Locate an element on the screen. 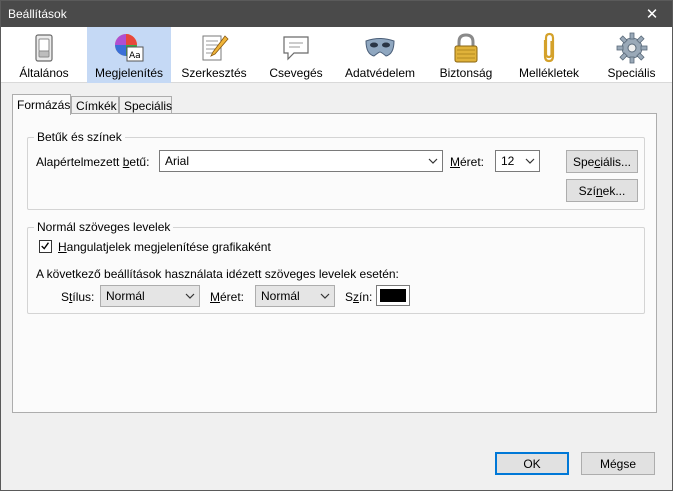  compose-pencil-icon is located at coordinates (215, 48).